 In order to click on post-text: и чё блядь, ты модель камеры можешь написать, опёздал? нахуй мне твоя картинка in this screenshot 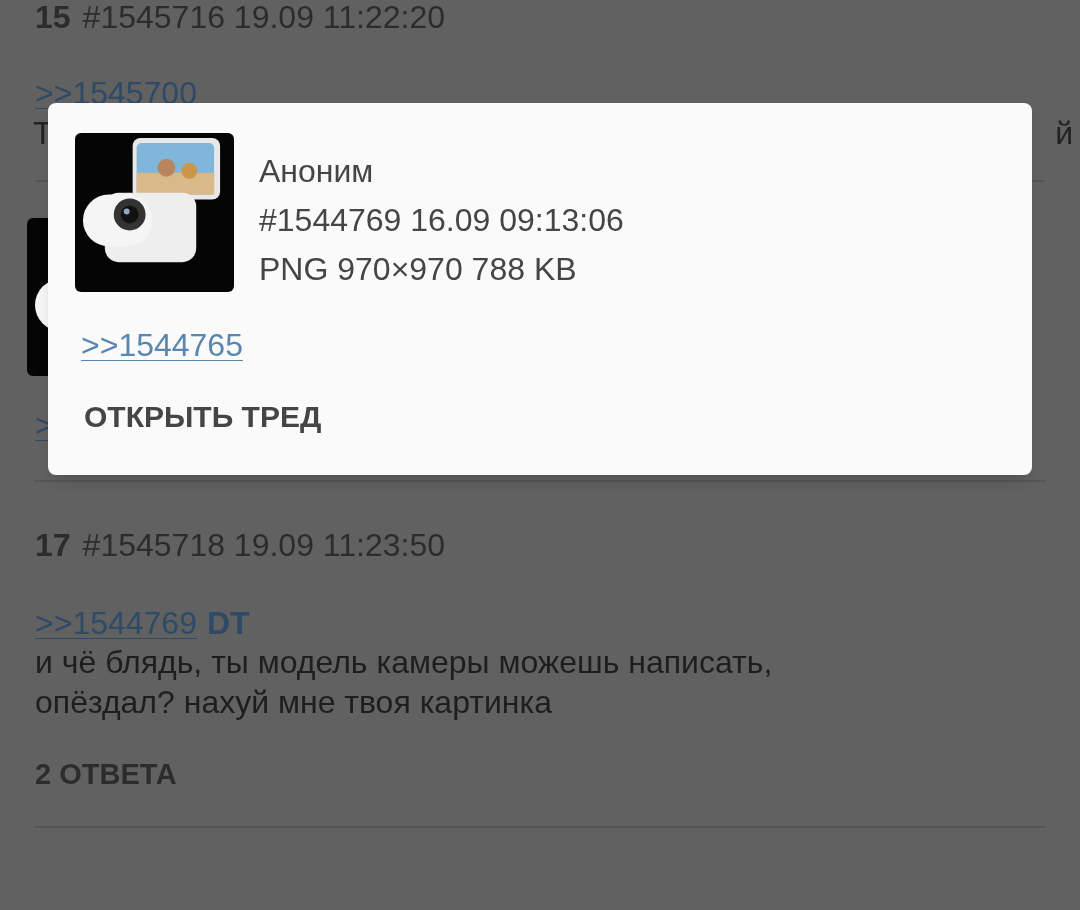, I will do `click(404, 682)`.